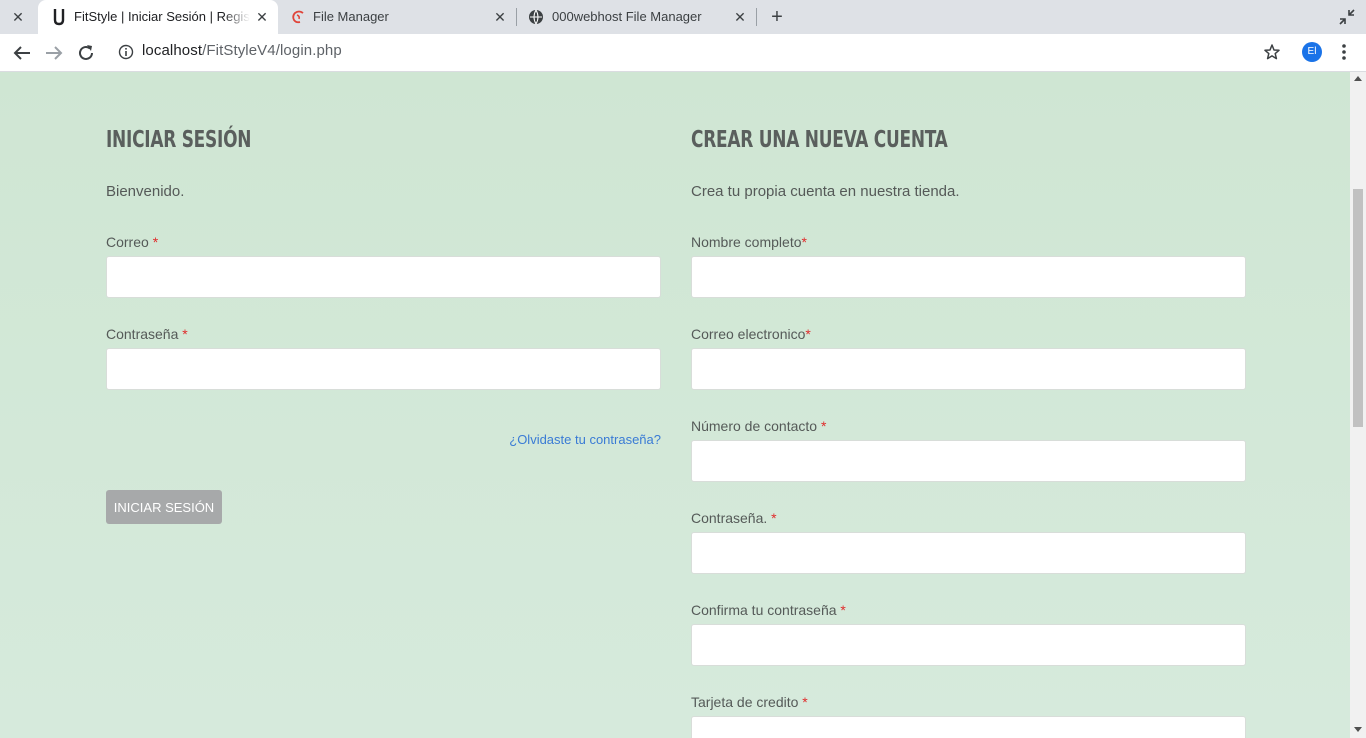 The width and height of the screenshot is (1366, 738). Describe the element at coordinates (132, 242) in the screenshot. I see `email-label: Correo *` at that location.